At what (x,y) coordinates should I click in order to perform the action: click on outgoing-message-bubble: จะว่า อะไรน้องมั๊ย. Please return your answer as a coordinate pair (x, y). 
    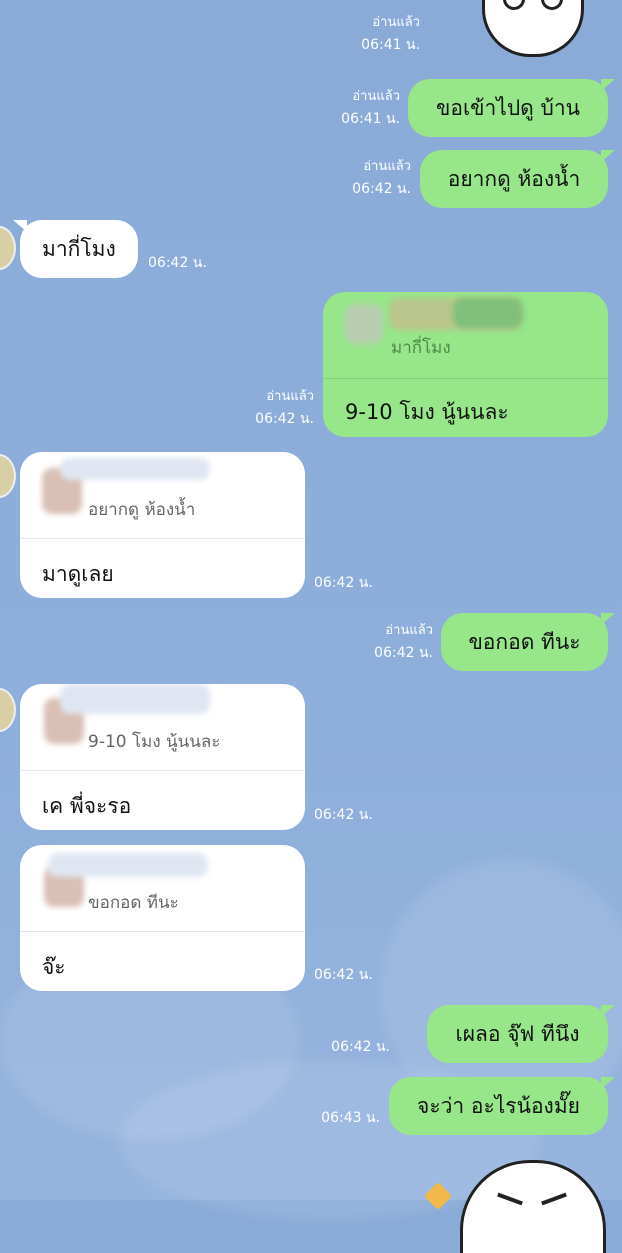
    Looking at the image, I should click on (502, 1106).